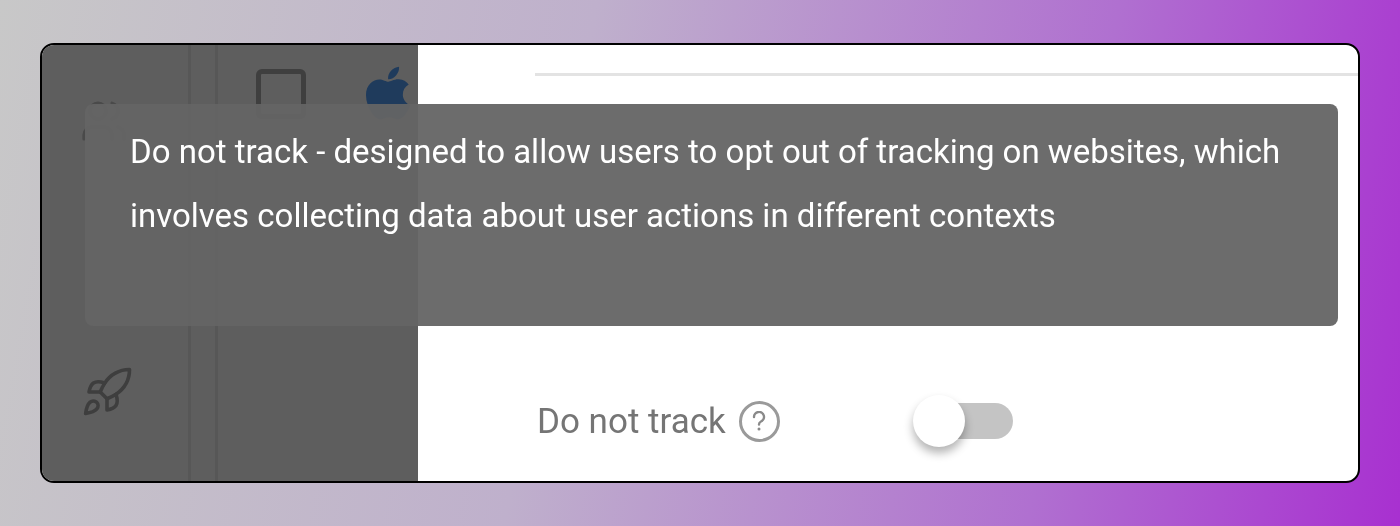 The image size is (1400, 526). I want to click on help-icon, so click(759, 421).